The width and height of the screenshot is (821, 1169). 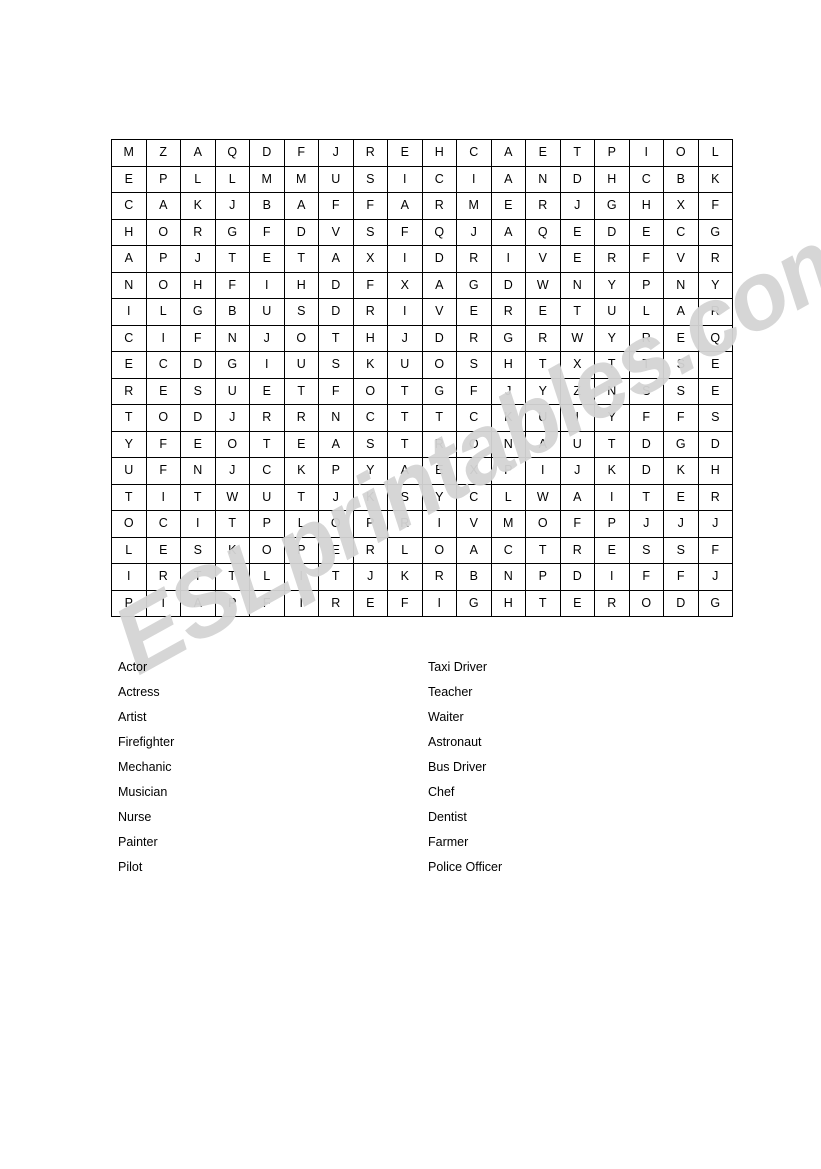 What do you see at coordinates (129, 285) in the screenshot?
I see `grid-cell: N` at bounding box center [129, 285].